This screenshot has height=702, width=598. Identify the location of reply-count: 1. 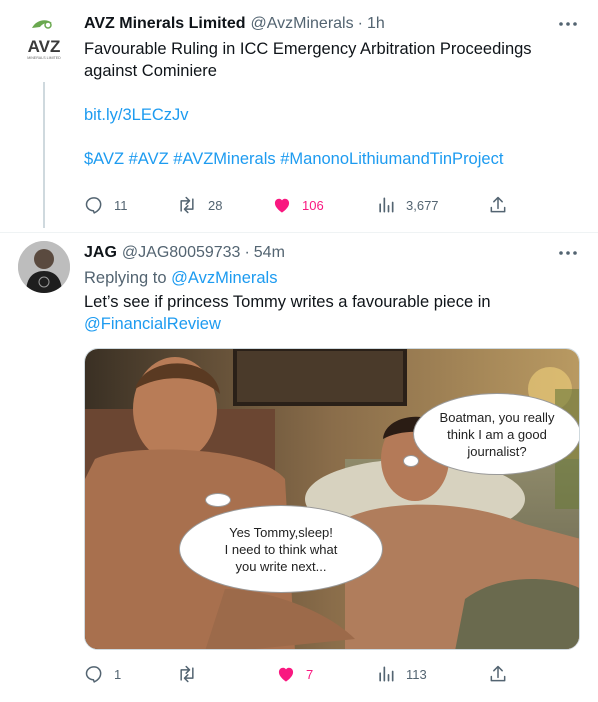
(118, 674).